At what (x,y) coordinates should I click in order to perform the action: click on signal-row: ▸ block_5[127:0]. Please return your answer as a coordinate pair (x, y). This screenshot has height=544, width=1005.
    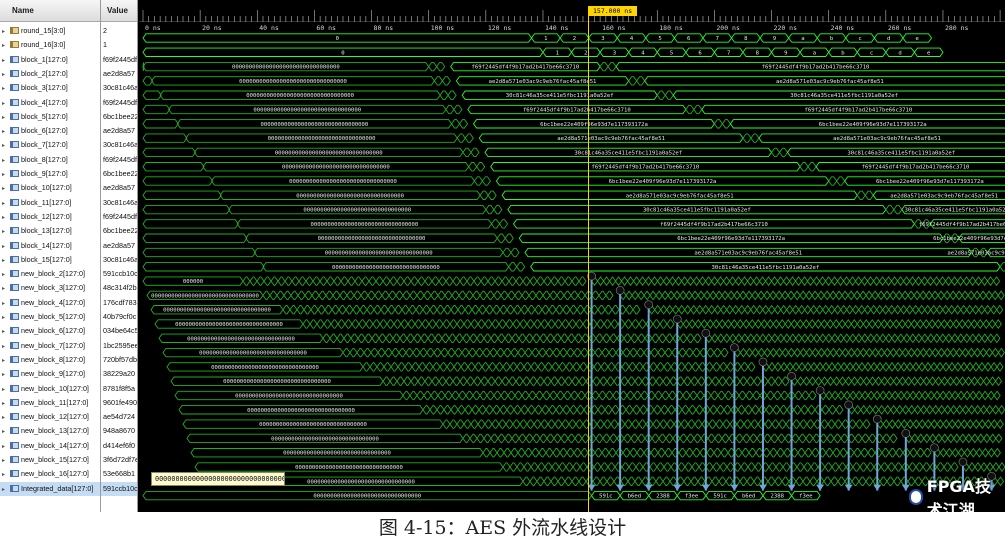
    Looking at the image, I should click on (50, 117).